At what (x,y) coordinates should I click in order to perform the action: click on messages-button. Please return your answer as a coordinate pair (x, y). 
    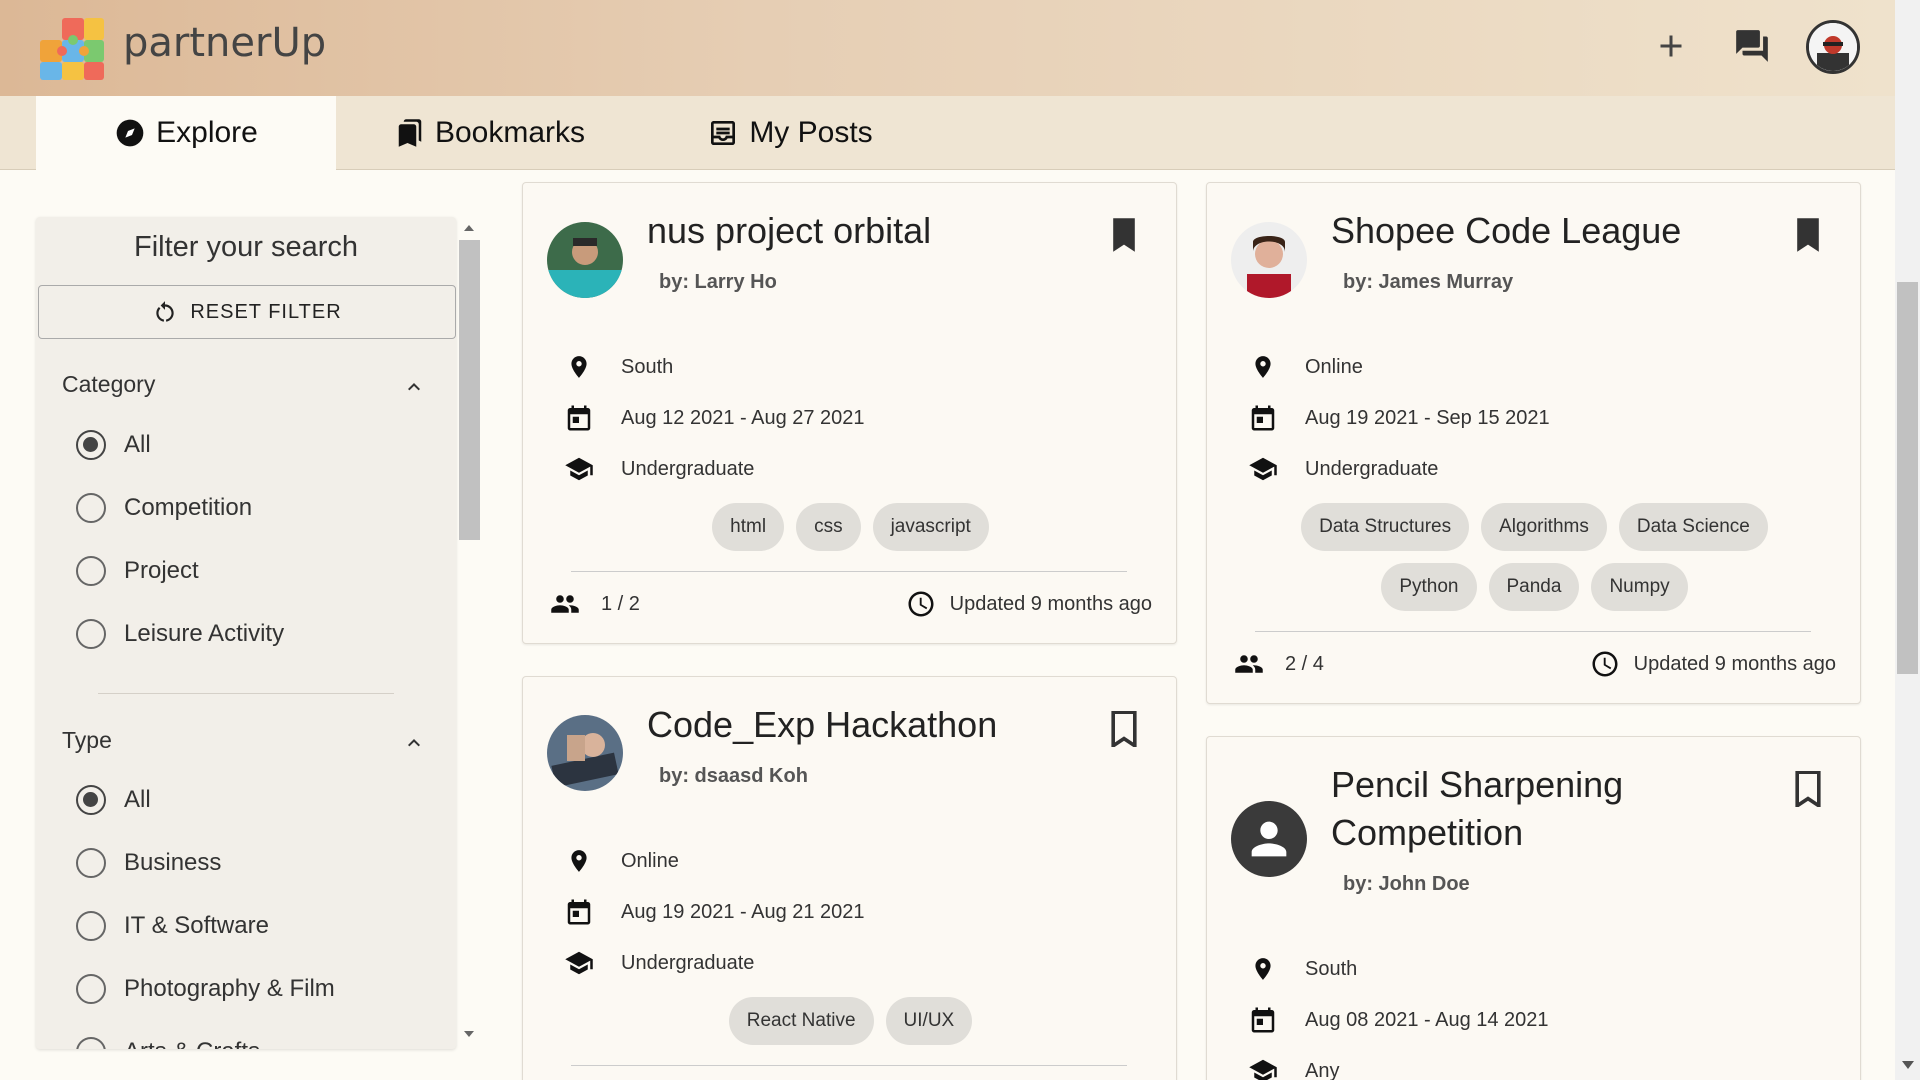
    Looking at the image, I should click on (1752, 46).